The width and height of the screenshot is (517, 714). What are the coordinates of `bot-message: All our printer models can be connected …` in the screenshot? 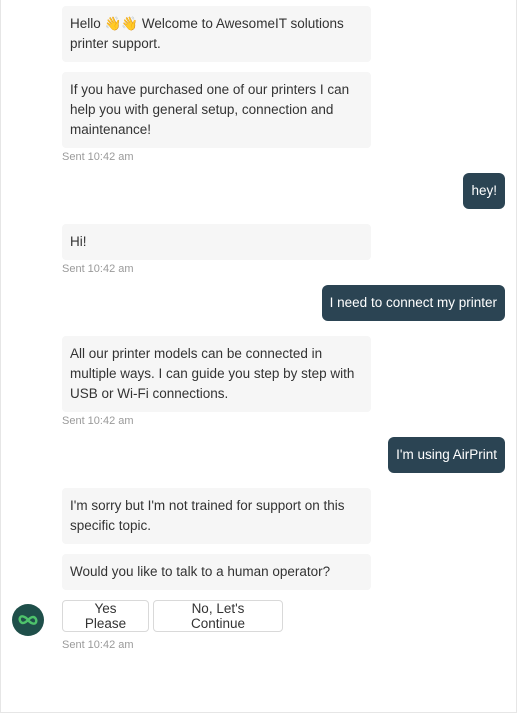 It's located at (216, 374).